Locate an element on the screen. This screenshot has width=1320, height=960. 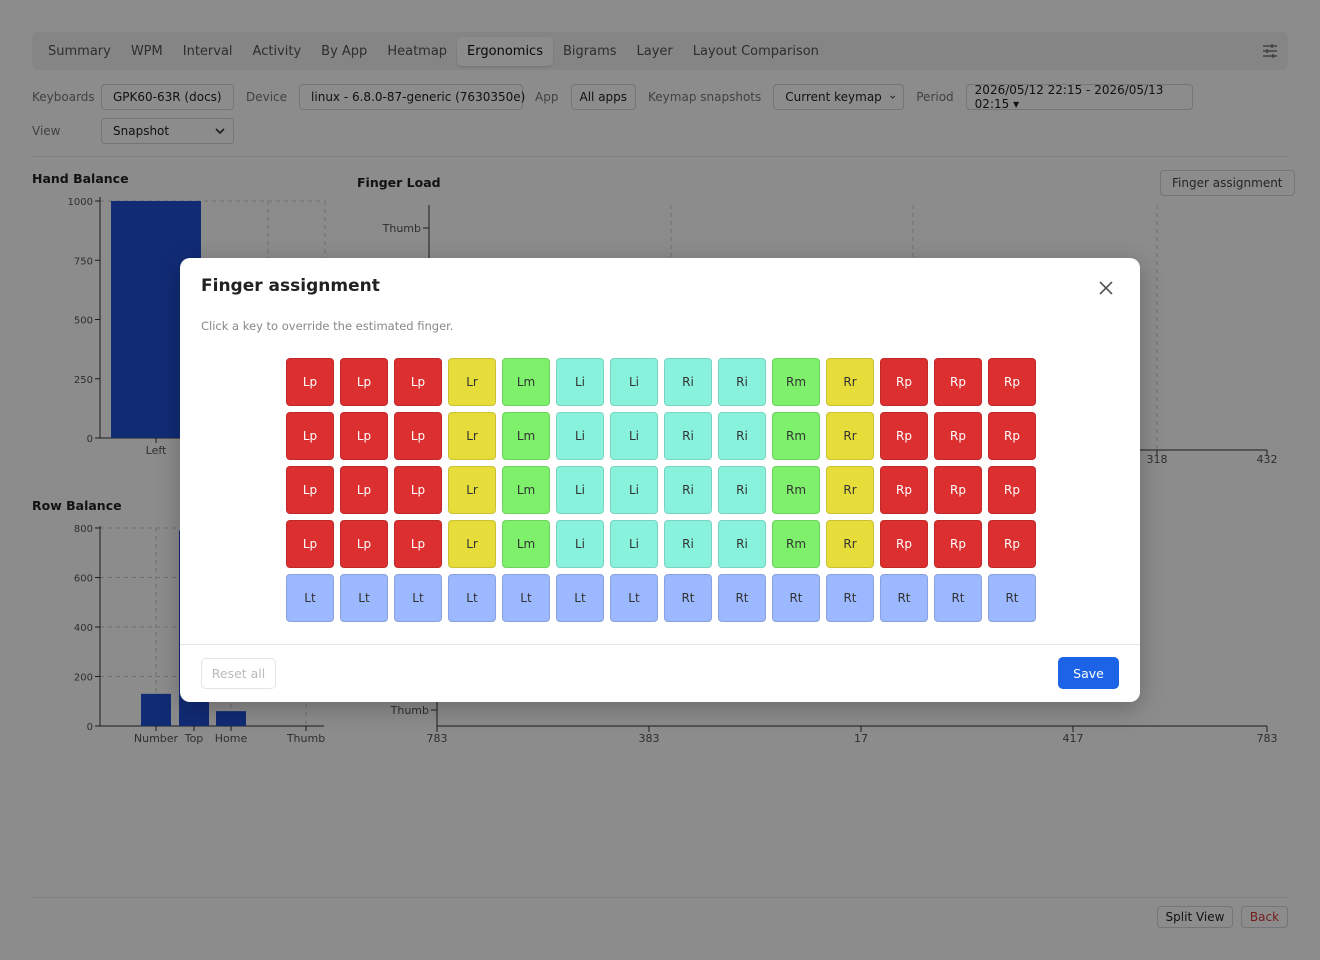
dialog-footer-divider is located at coordinates (660, 644).